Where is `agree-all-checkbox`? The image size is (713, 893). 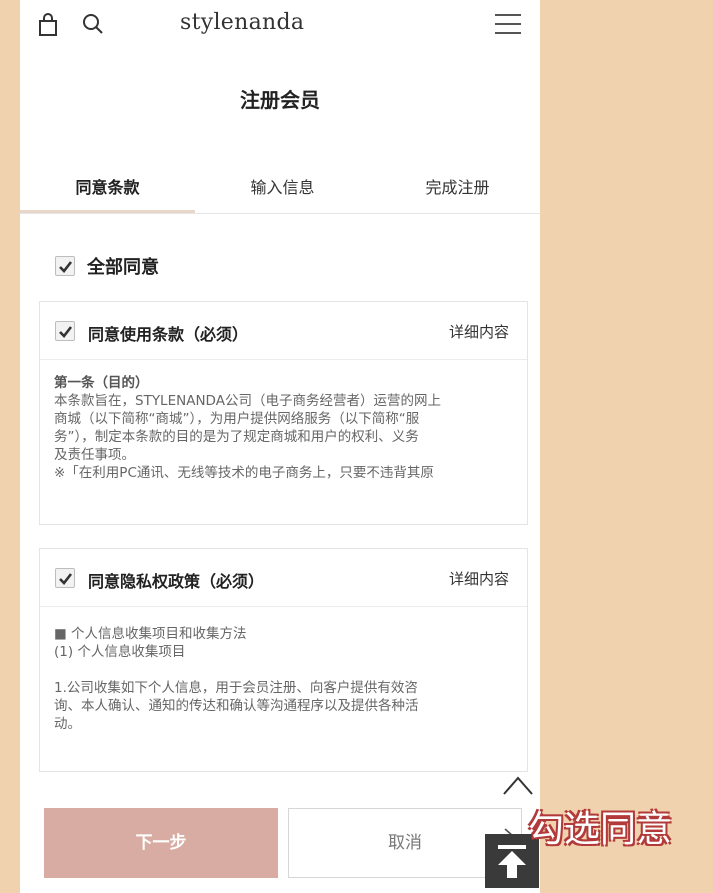 agree-all-checkbox is located at coordinates (65, 266).